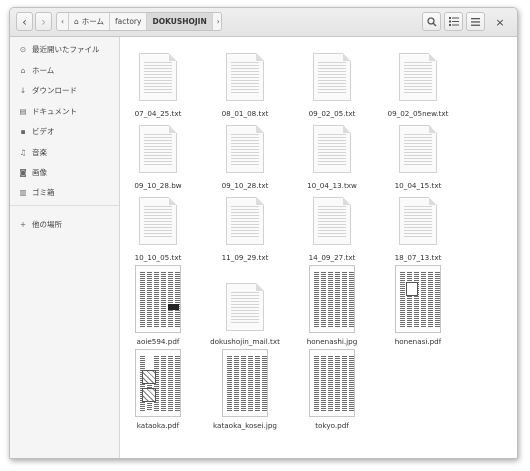 Image resolution: width=530 pixels, height=471 pixels. I want to click on file-name-label: 09_02_05.txt, so click(332, 113).